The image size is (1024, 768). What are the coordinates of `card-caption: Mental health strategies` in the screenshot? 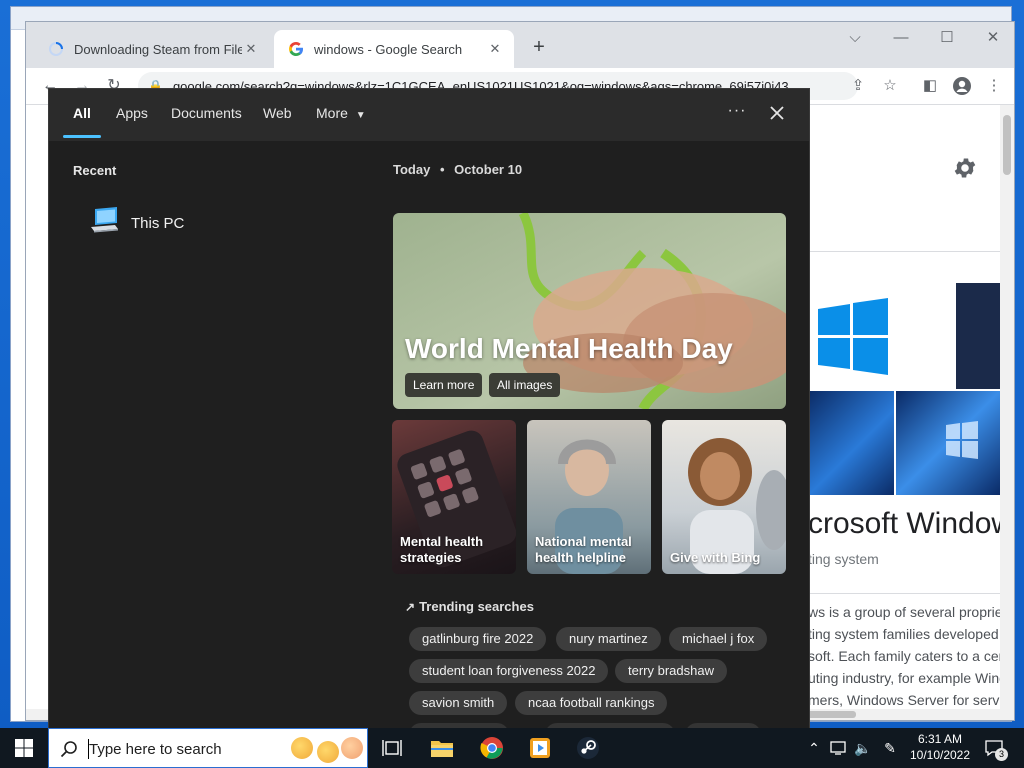 It's located at (441, 550).